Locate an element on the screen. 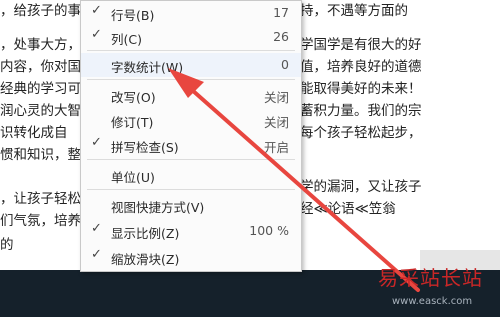 This screenshot has width=500, height=317. doc-line-left: 识转化成自 is located at coordinates (34, 133).